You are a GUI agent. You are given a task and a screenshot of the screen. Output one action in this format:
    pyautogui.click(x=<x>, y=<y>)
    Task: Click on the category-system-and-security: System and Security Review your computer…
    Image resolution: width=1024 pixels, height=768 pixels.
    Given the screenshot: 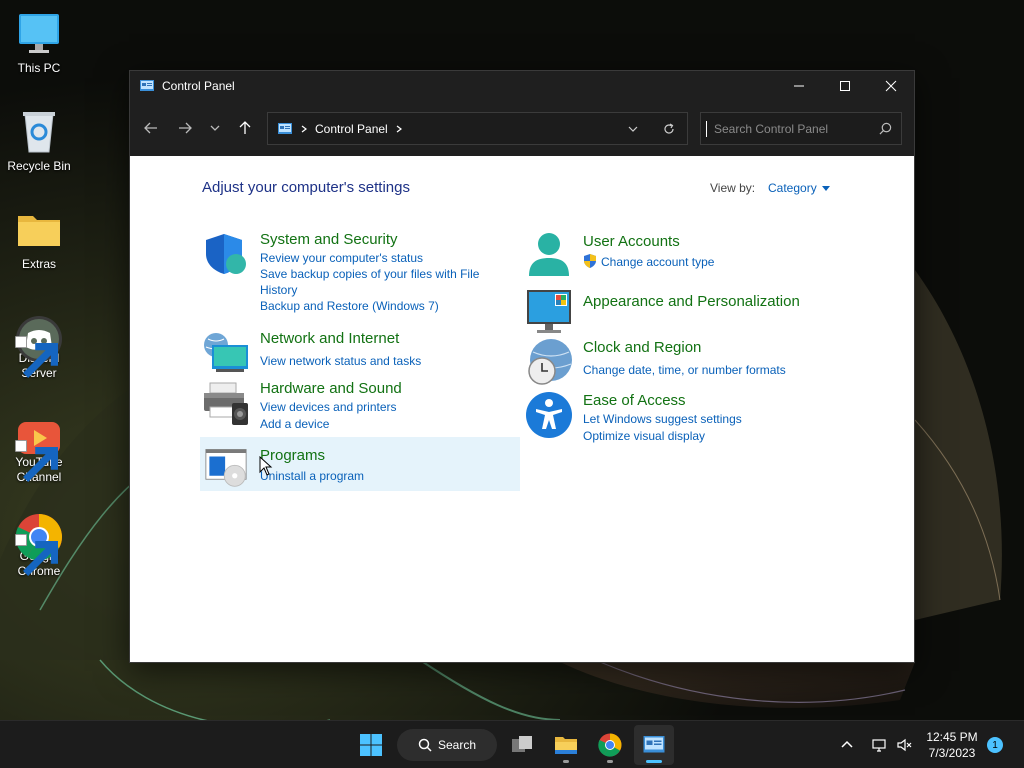 What is the action you would take?
    pyautogui.click(x=347, y=272)
    